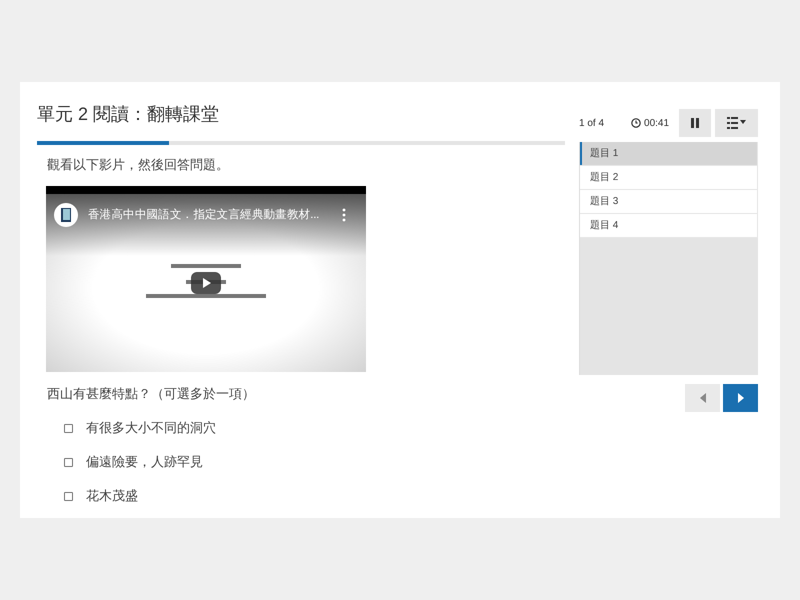 The image size is (800, 600). Describe the element at coordinates (151, 394) in the screenshot. I see `question-text: 西山有甚麼特點？（可選多於一項）` at that location.